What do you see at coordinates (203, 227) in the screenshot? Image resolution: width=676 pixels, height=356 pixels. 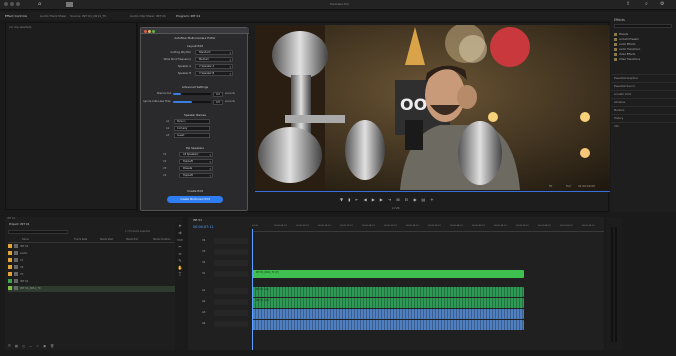 I see `timeline-timecode: 00:00:07:11` at bounding box center [203, 227].